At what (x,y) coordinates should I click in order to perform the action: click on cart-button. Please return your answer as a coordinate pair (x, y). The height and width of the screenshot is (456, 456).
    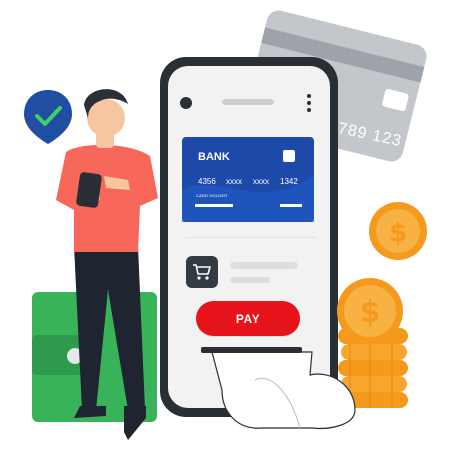
    Looking at the image, I should click on (202, 272).